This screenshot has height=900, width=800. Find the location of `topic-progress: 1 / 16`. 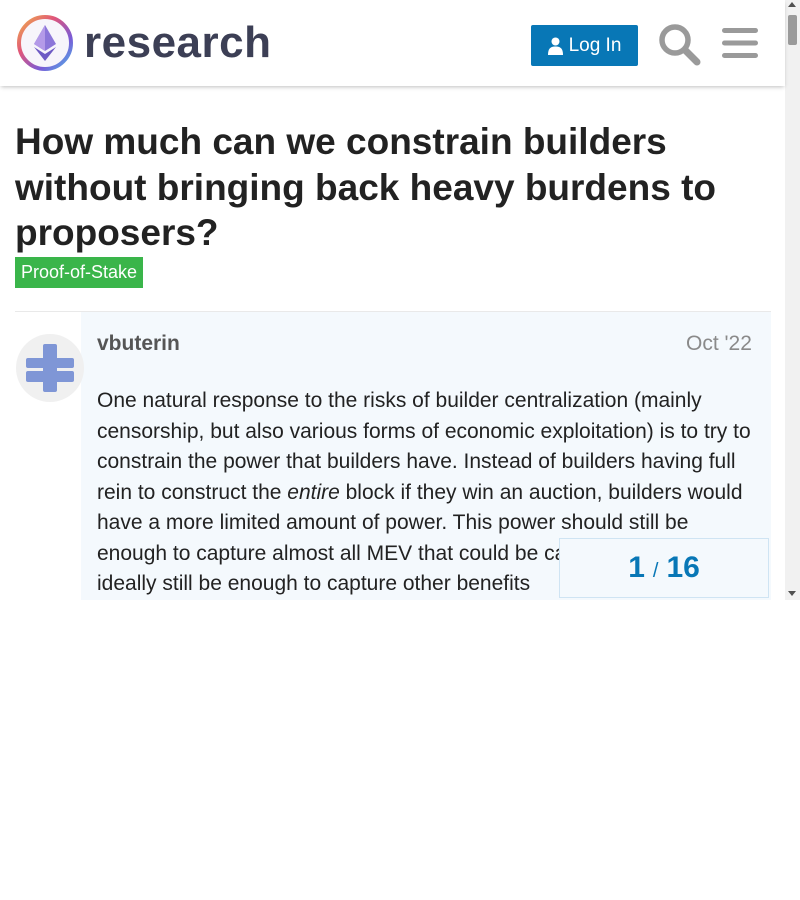

topic-progress: 1 / 16 is located at coordinates (664, 568).